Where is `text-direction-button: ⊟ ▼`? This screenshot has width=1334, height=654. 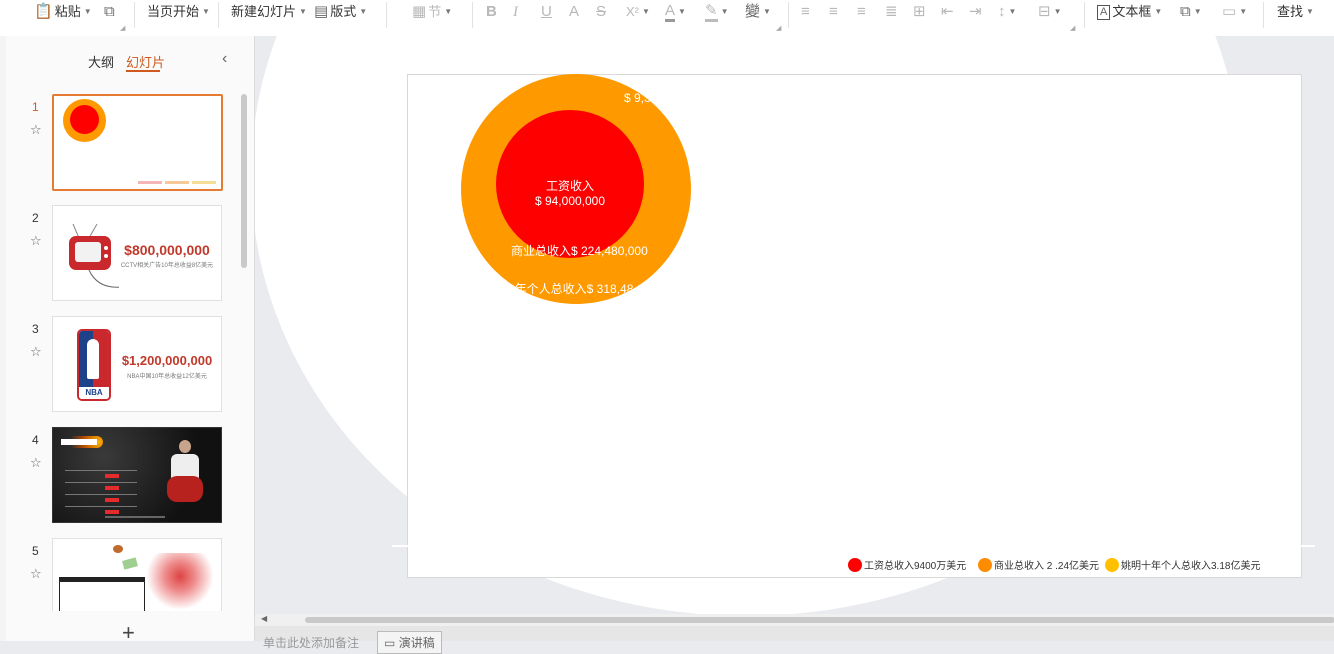 text-direction-button: ⊟ ▼ is located at coordinates (1050, 12).